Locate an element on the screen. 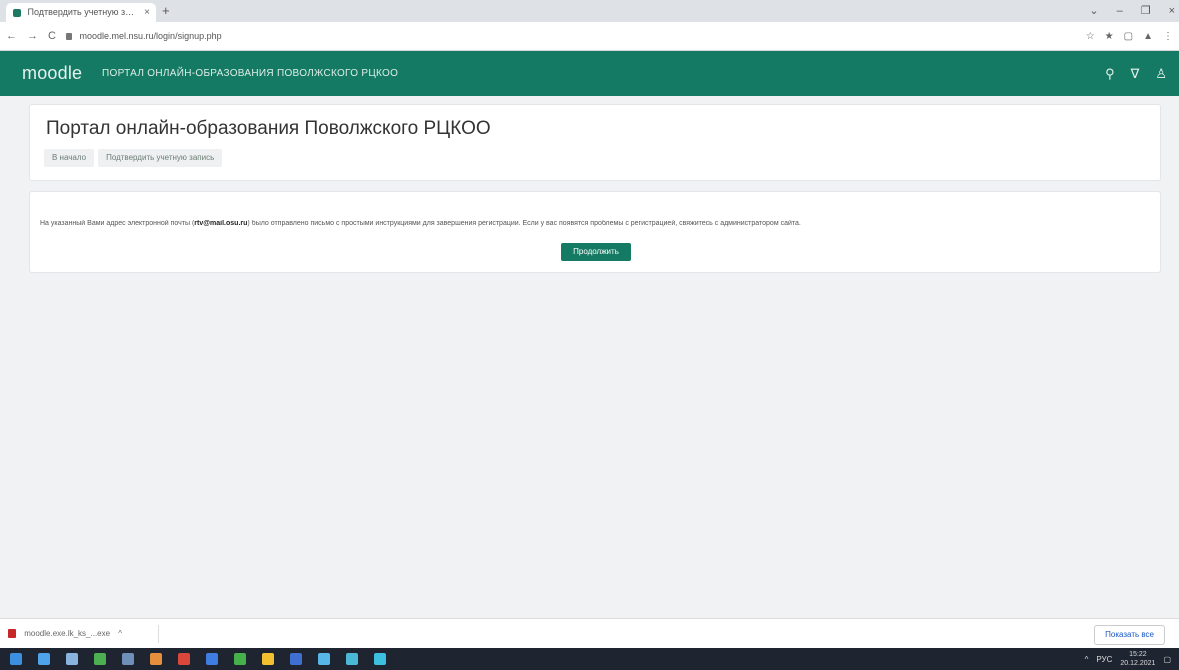  breadcrumb-home: В начало is located at coordinates (69, 158).